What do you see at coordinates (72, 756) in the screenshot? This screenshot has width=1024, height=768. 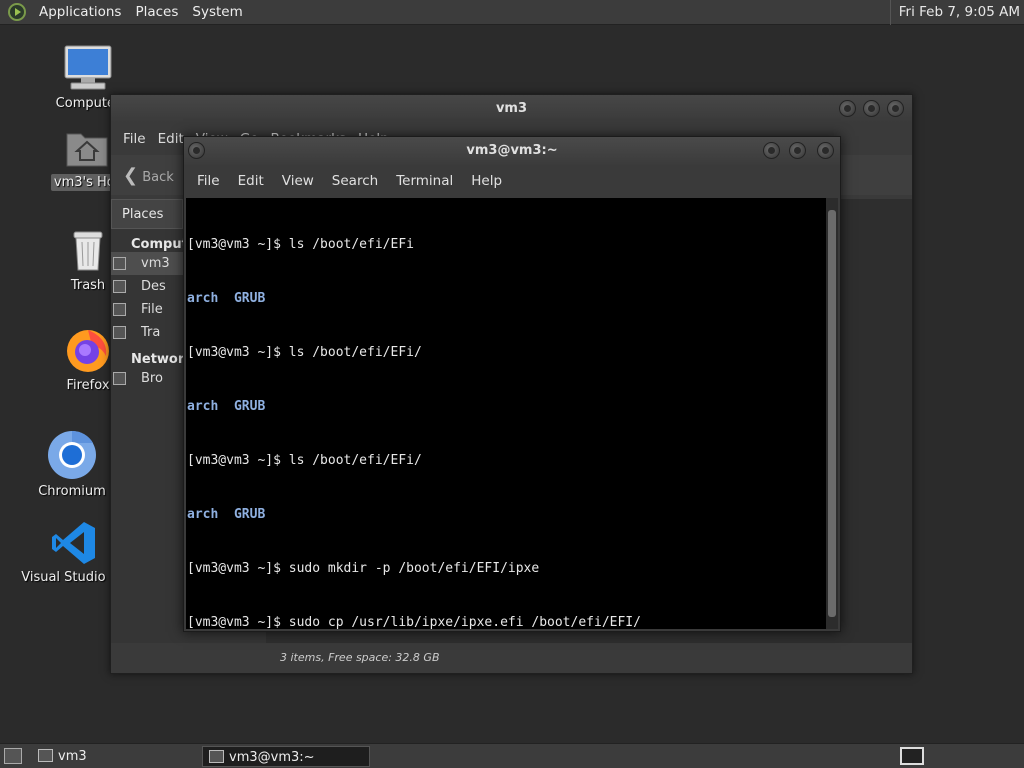 I see `taskbar-item-label: vm3` at bounding box center [72, 756].